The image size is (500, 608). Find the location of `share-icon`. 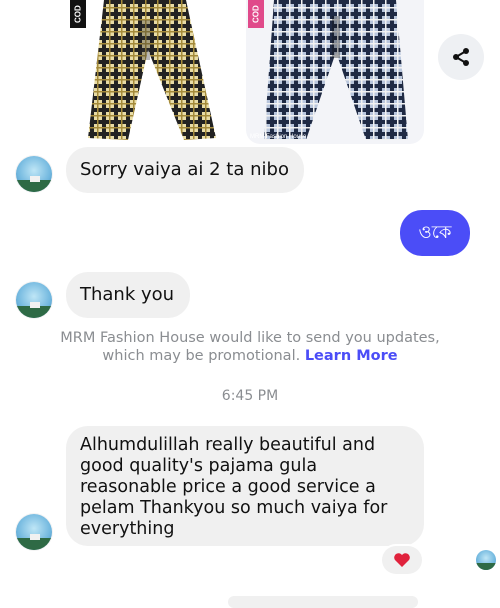

share-icon is located at coordinates (461, 57).